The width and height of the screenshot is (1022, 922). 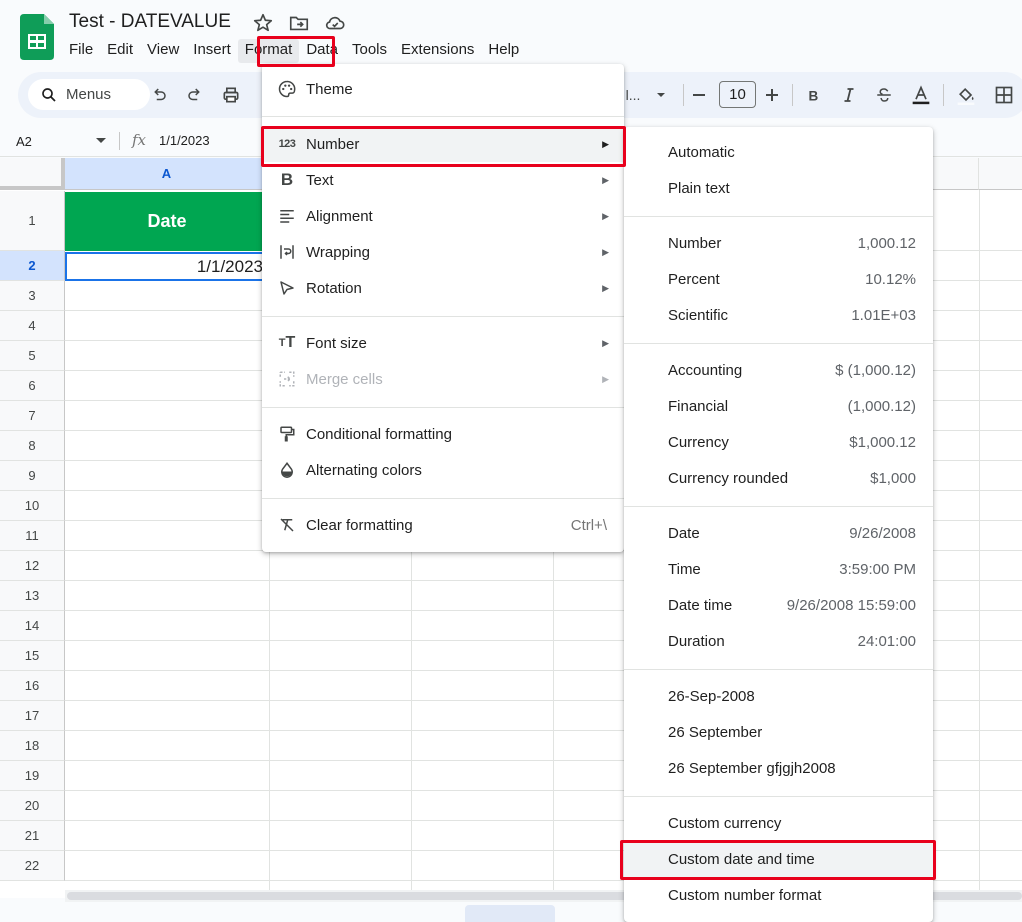 What do you see at coordinates (443, 470) in the screenshot?
I see `format-menu-alternating-colors: Alternating colors` at bounding box center [443, 470].